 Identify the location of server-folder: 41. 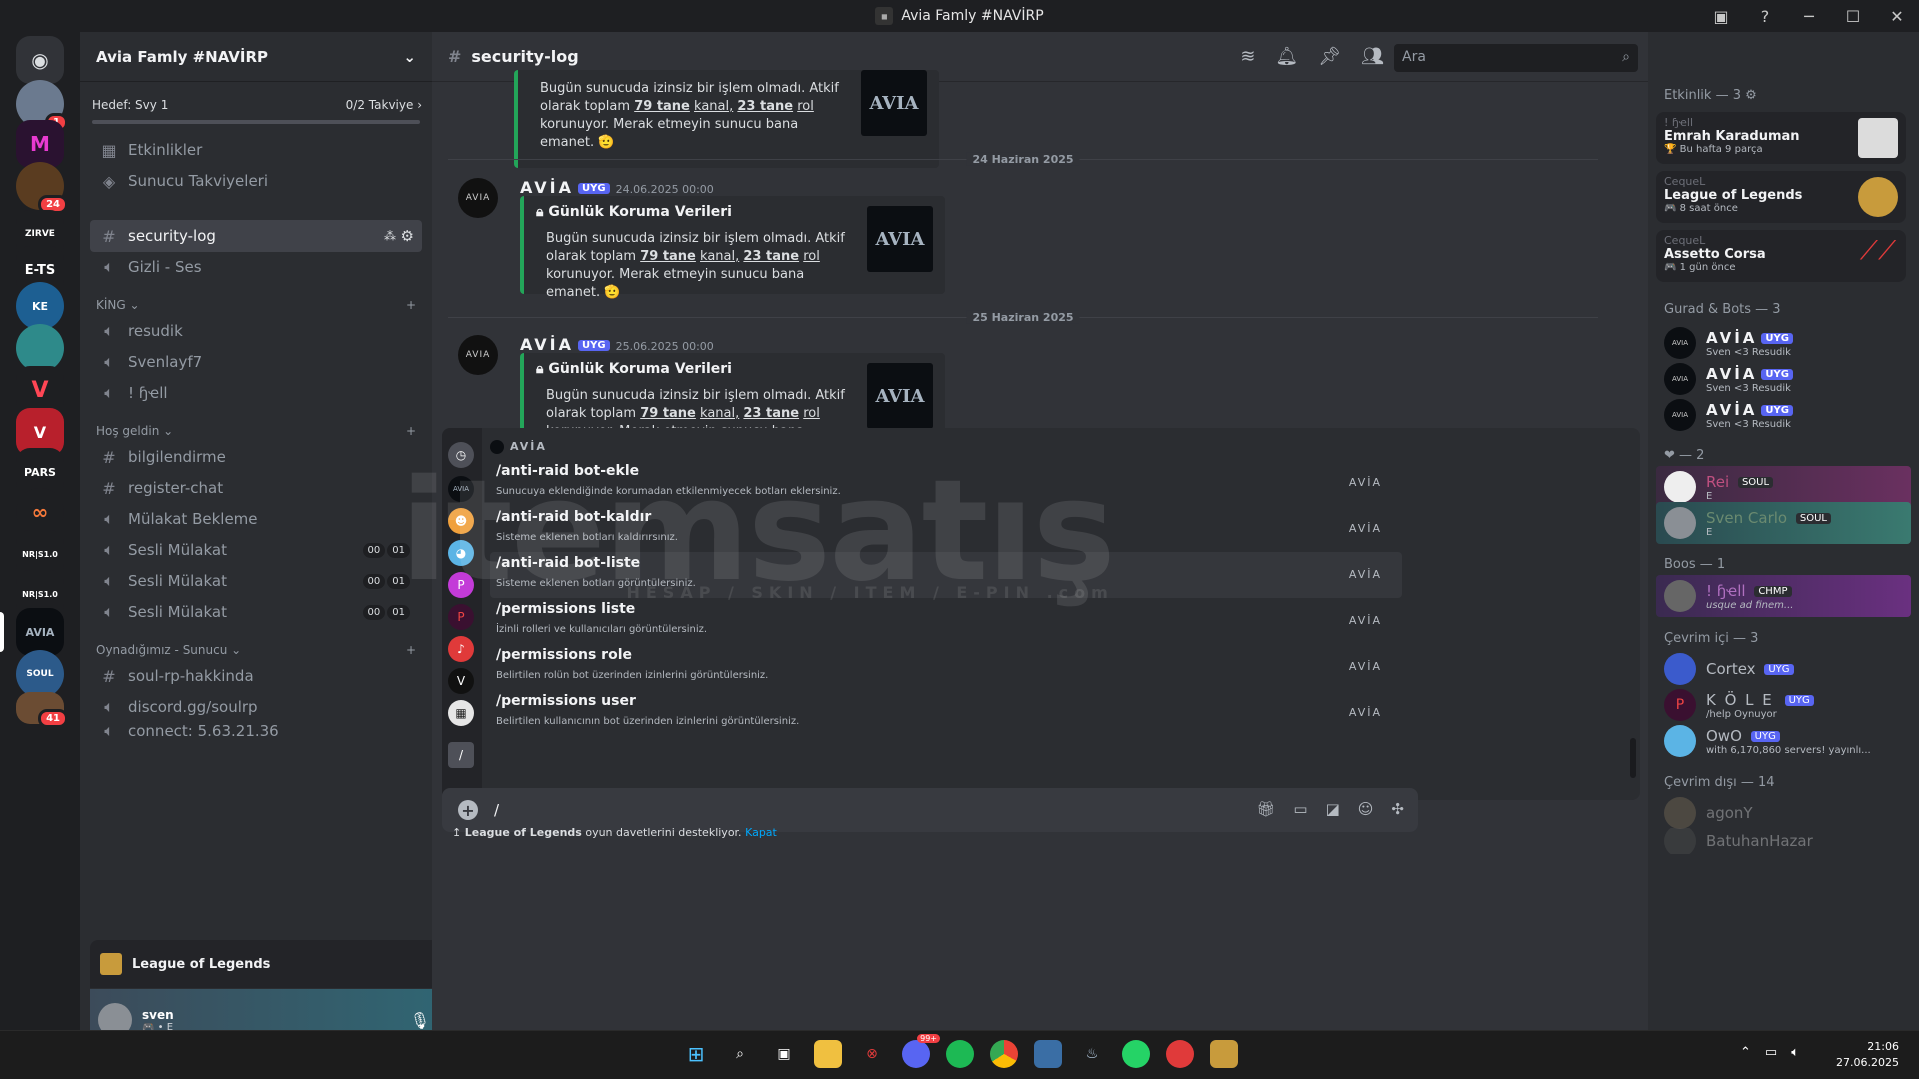
(42, 710).